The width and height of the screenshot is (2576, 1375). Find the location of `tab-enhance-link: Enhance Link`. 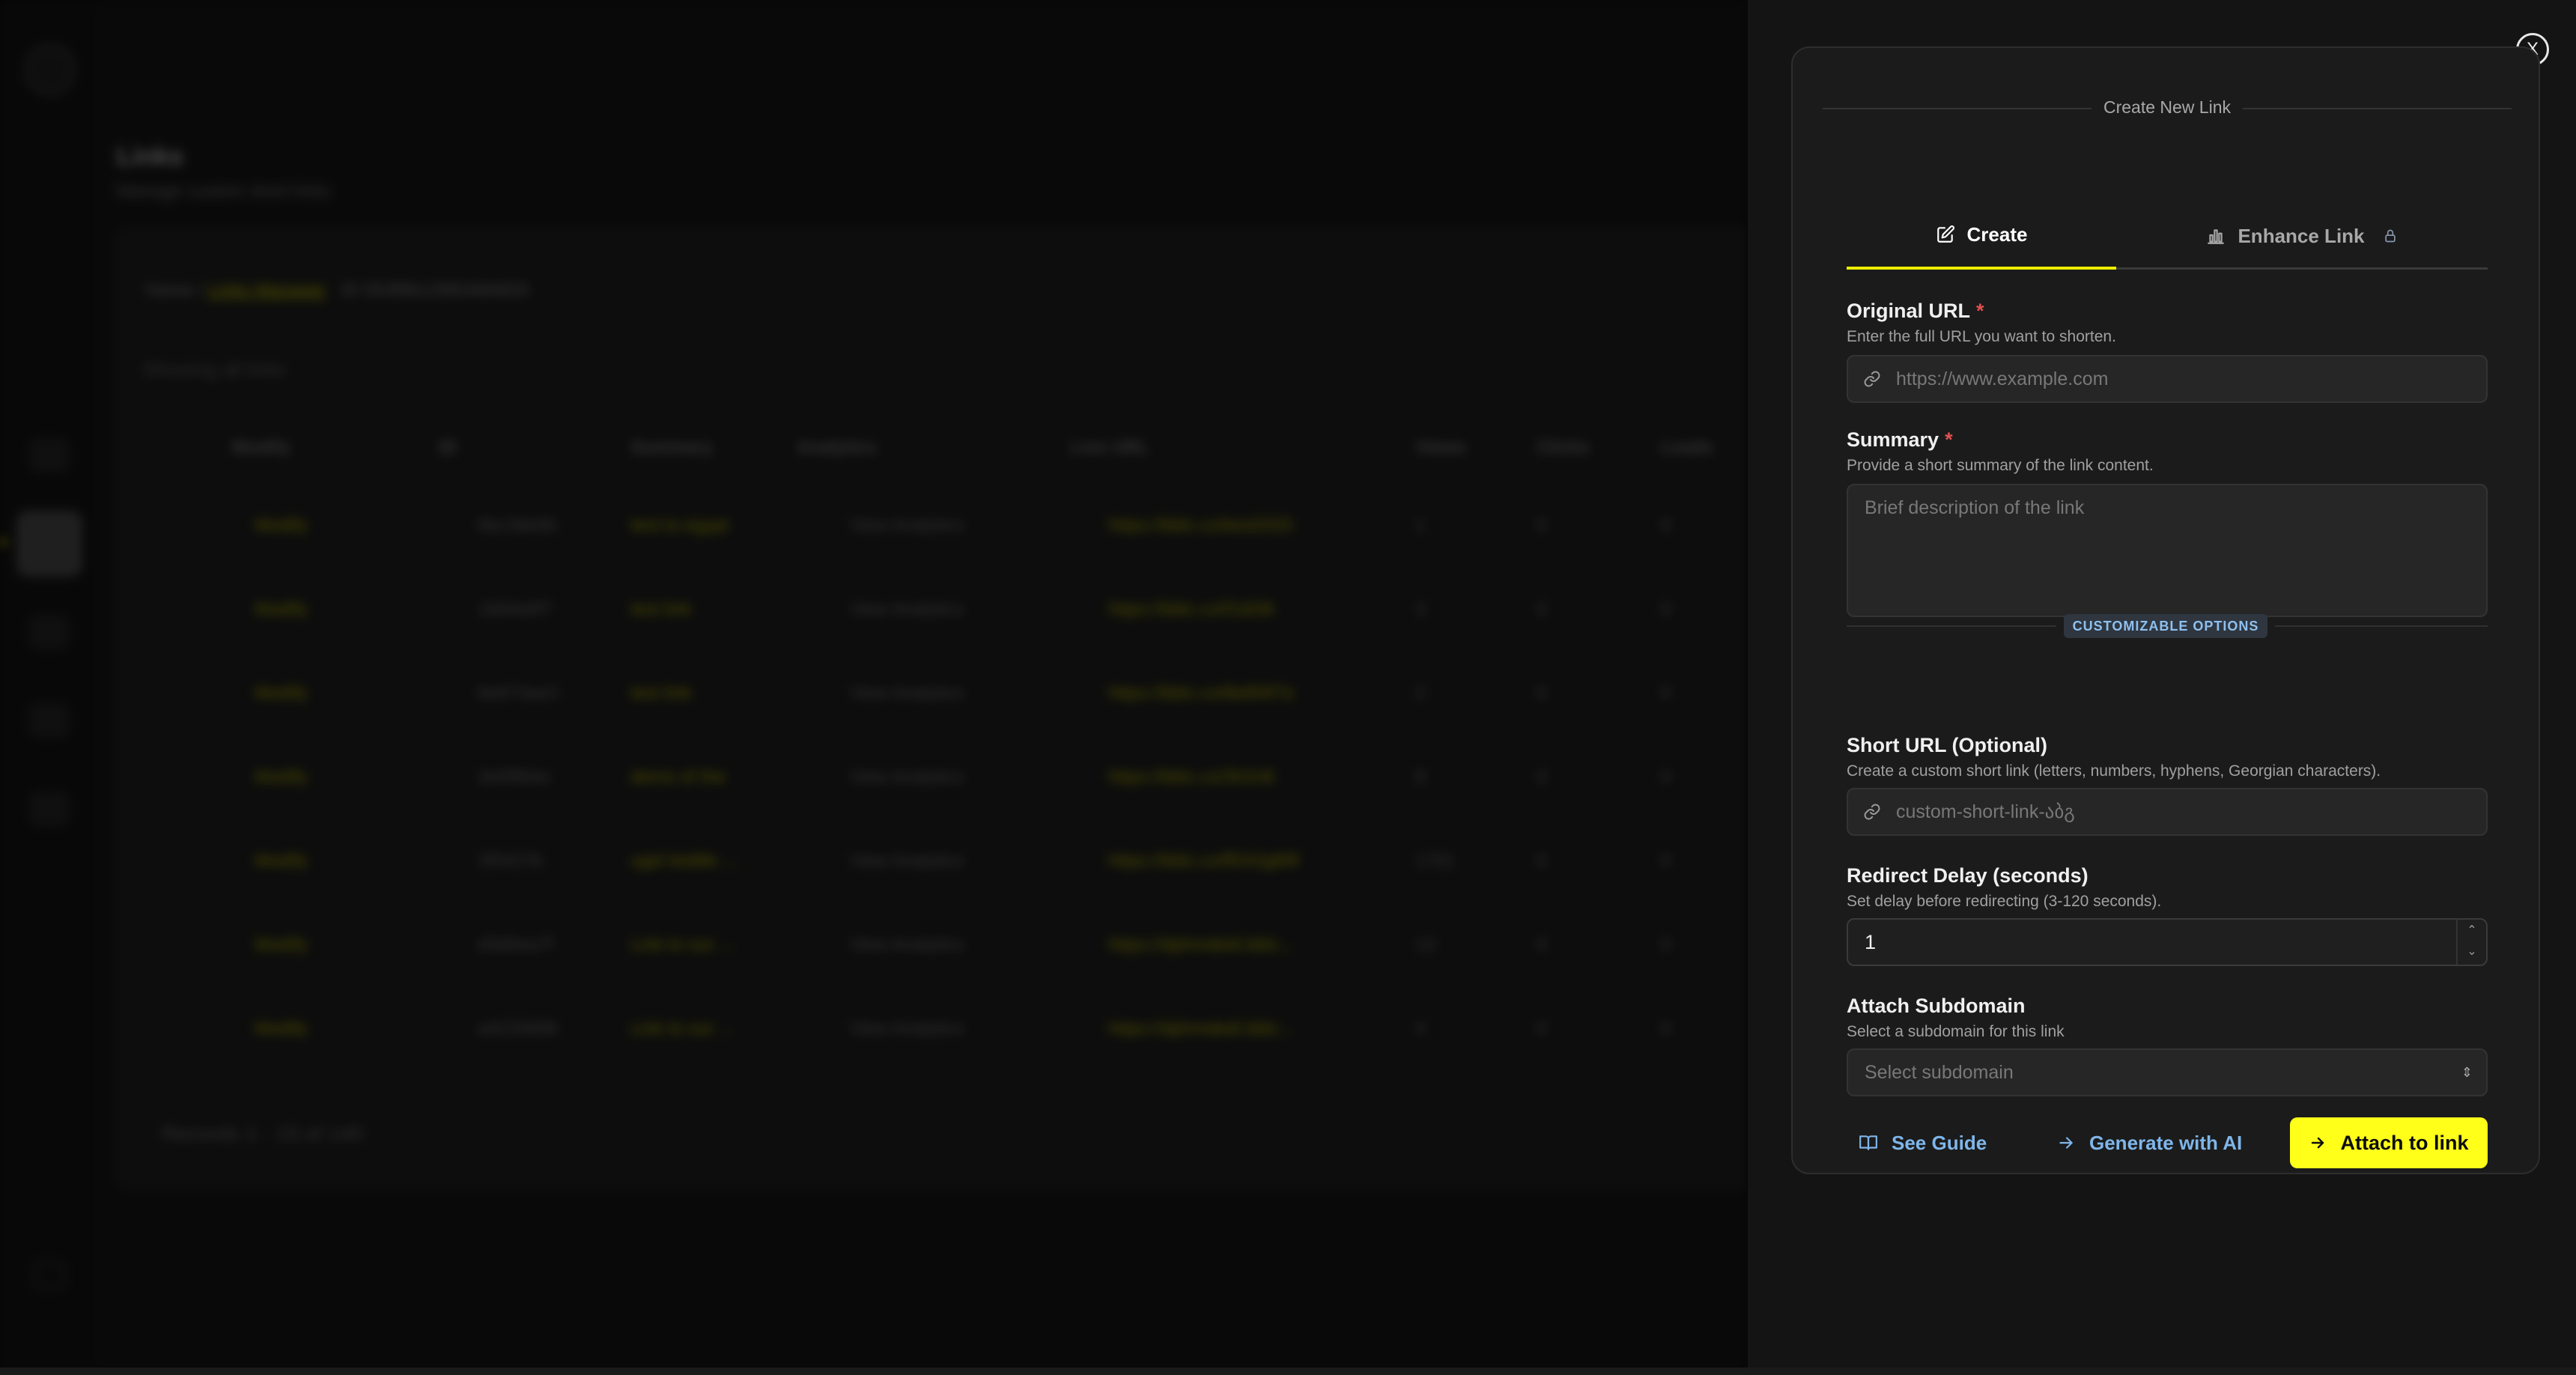

tab-enhance-link: Enhance Link is located at coordinates (2302, 236).